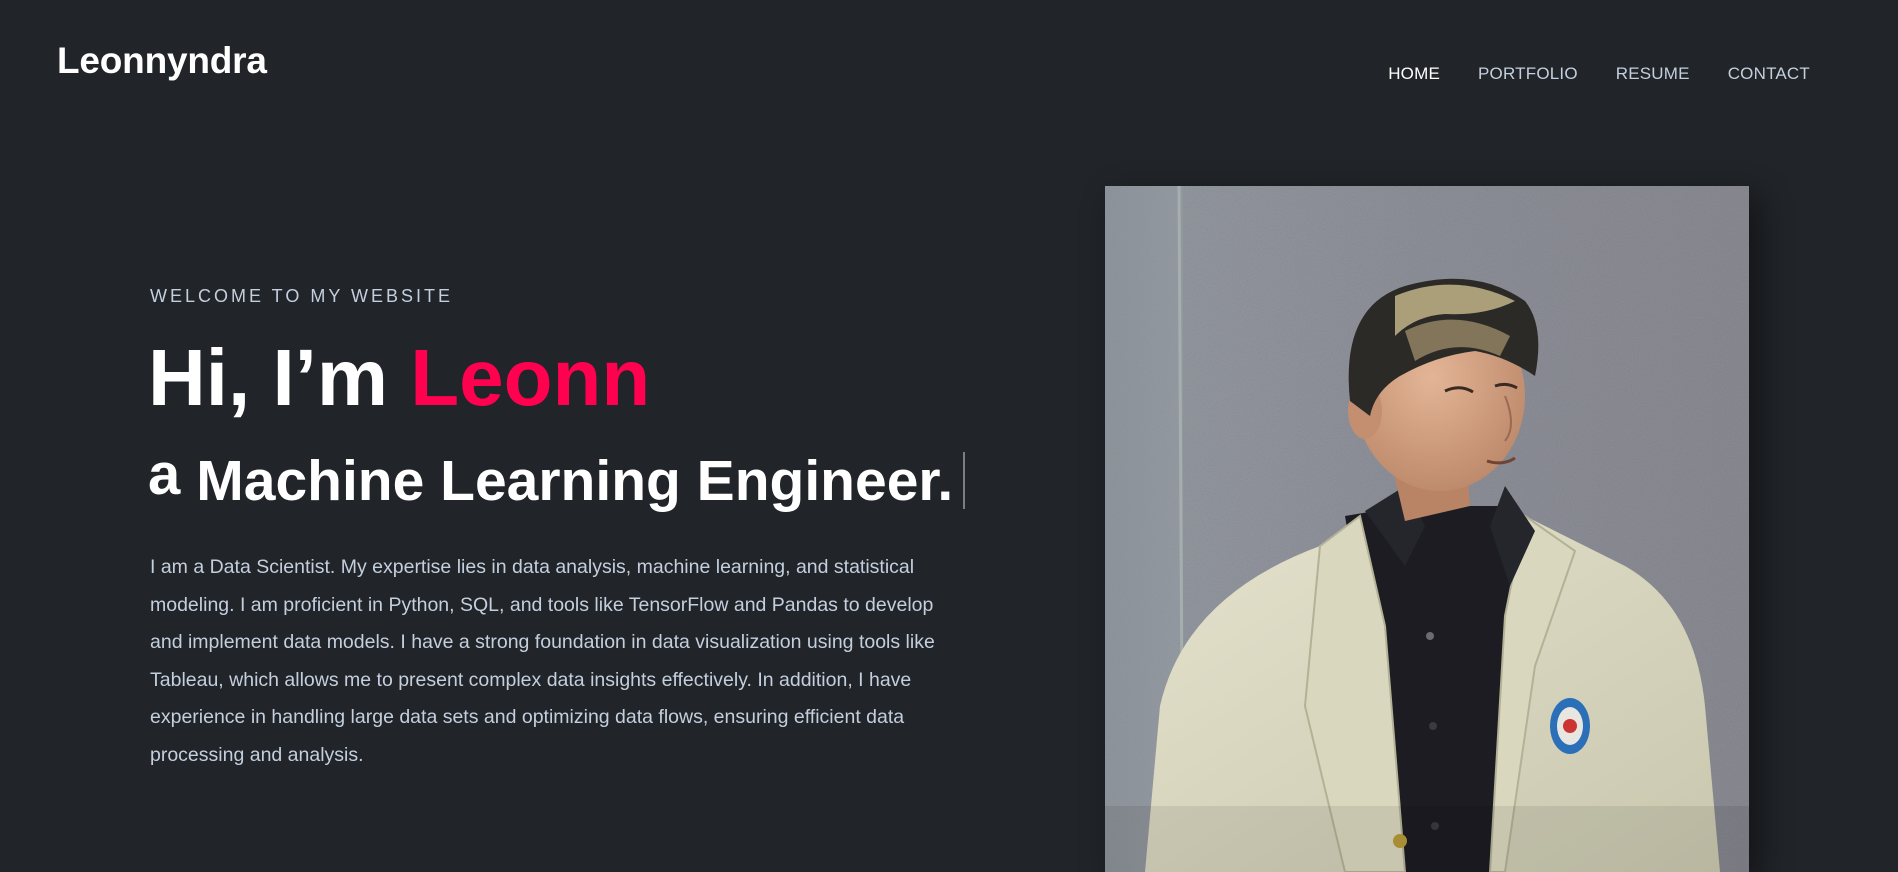 The image size is (1898, 872). What do you see at coordinates (164, 474) in the screenshot?
I see `role-prefix: a` at bounding box center [164, 474].